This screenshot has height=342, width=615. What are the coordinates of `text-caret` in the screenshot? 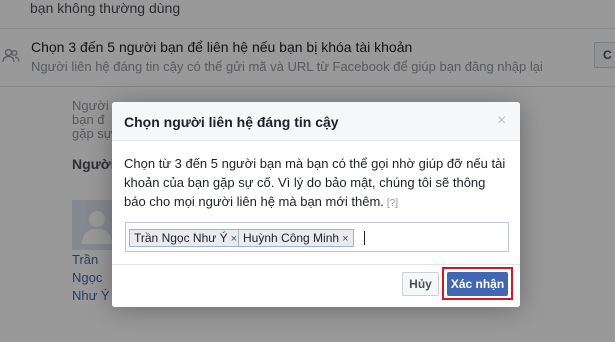 It's located at (364, 238).